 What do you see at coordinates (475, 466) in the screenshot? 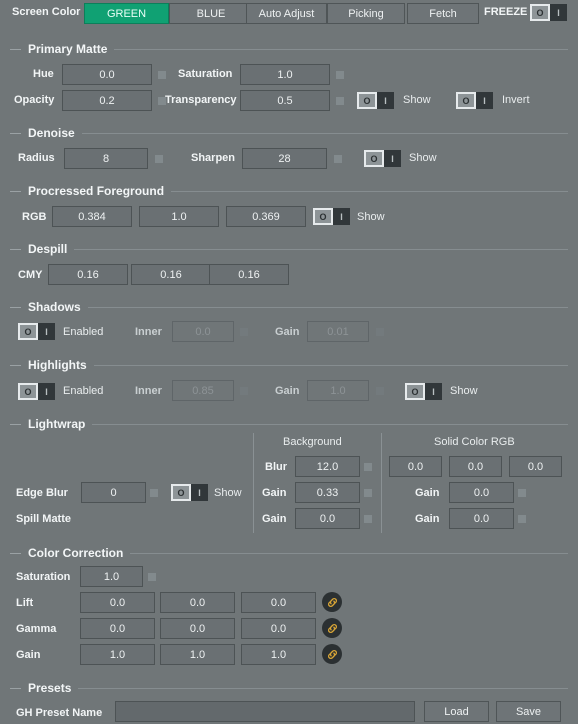
I see `lightwrap-solid-g-field: 0.0` at bounding box center [475, 466].